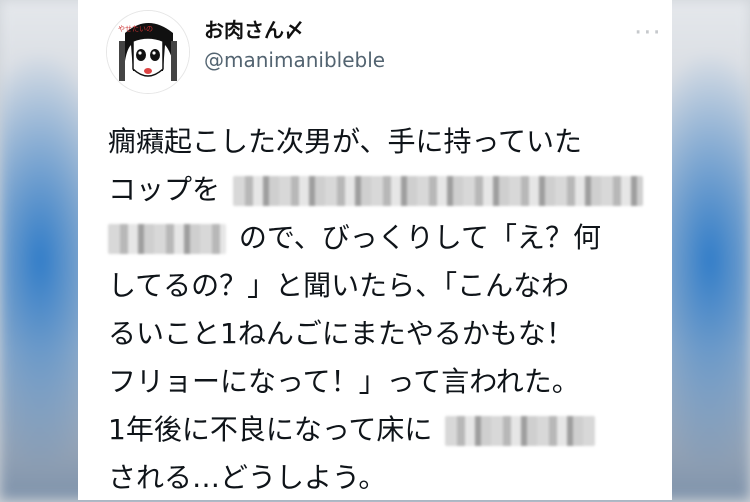  I want to click on tweet-line: フリョーになって！」って言われた。, so click(388, 382).